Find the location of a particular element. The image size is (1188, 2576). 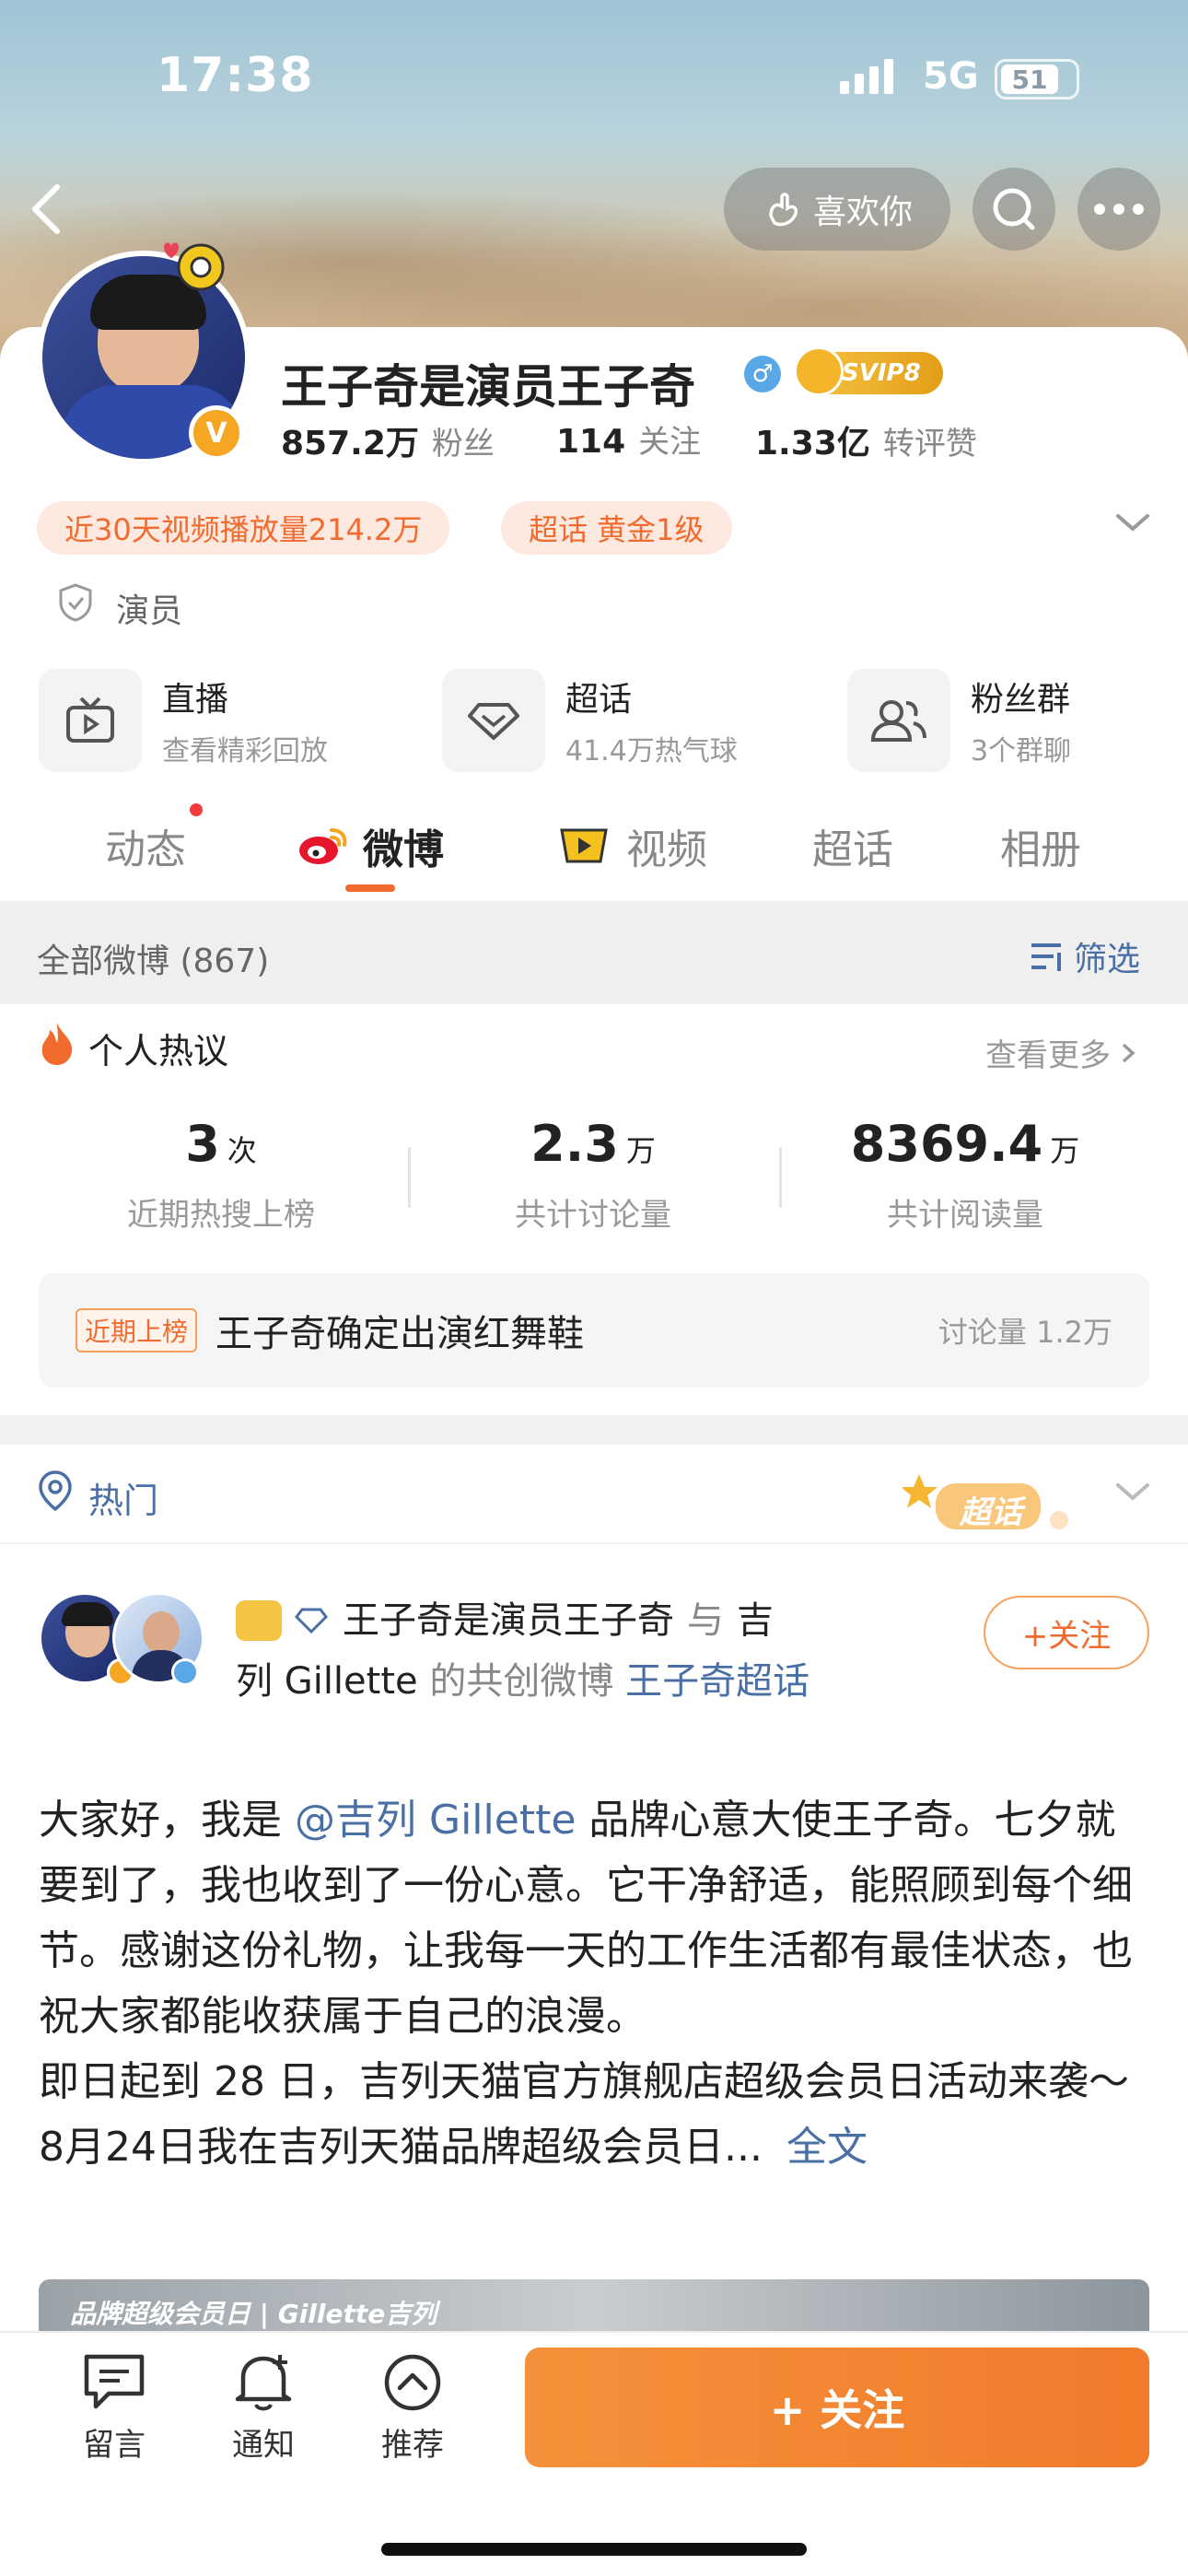

like-you-button: 喜欢你 is located at coordinates (837, 209).